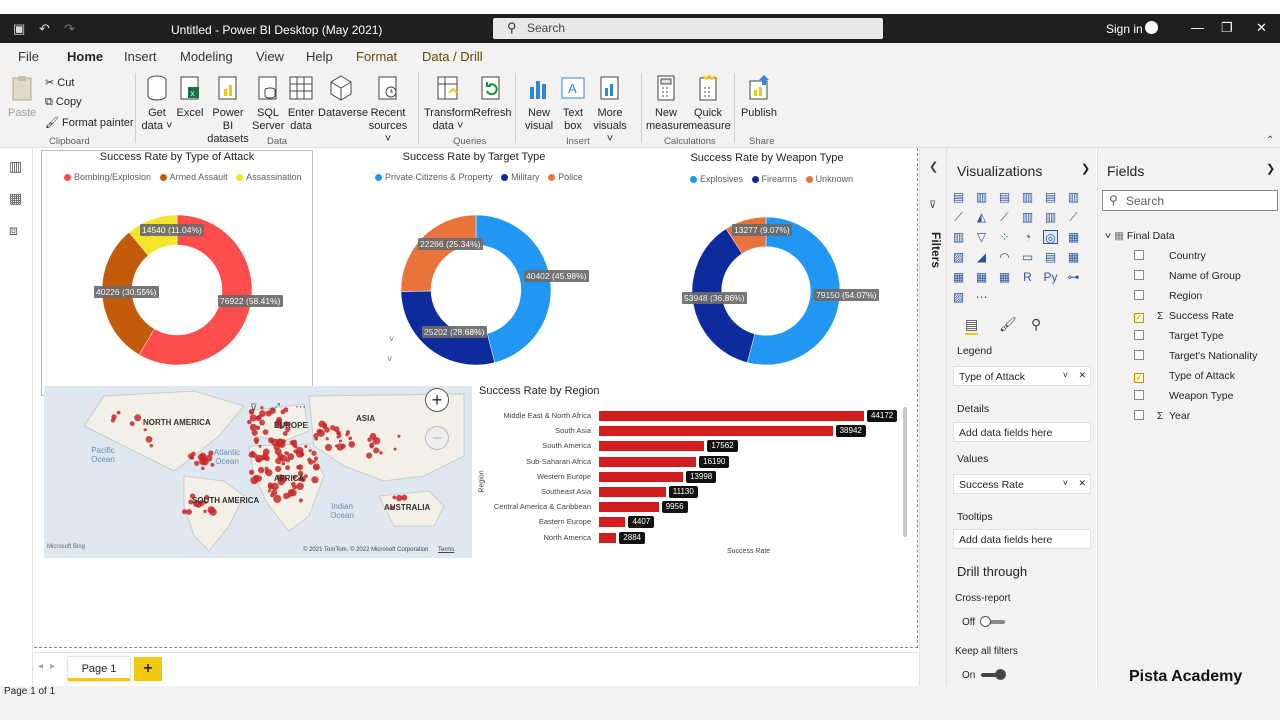  Describe the element at coordinates (437, 400) in the screenshot. I see `zoom-in-button: +` at that location.